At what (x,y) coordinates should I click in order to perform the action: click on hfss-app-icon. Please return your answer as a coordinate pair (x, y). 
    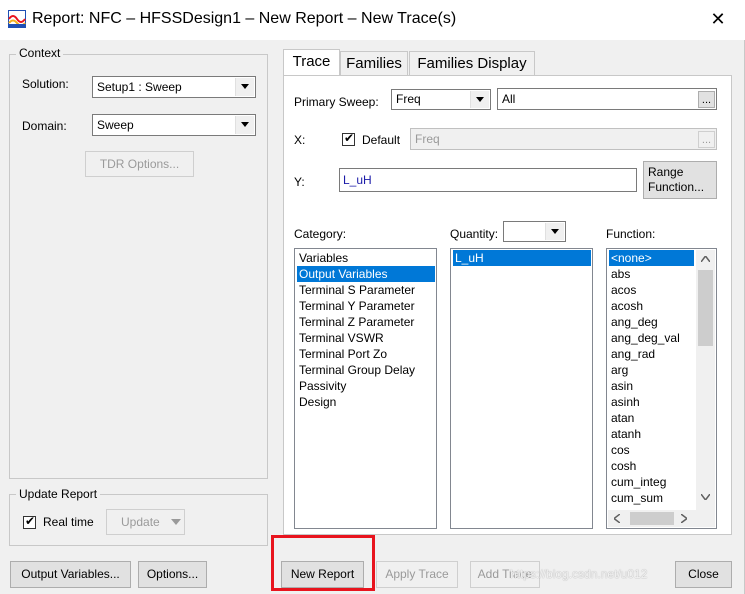
    Looking at the image, I should click on (17, 19).